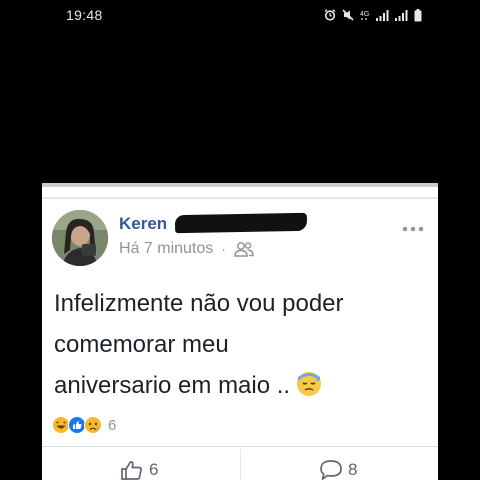  Describe the element at coordinates (166, 249) in the screenshot. I see `post-time: Há 7 minutos` at that location.